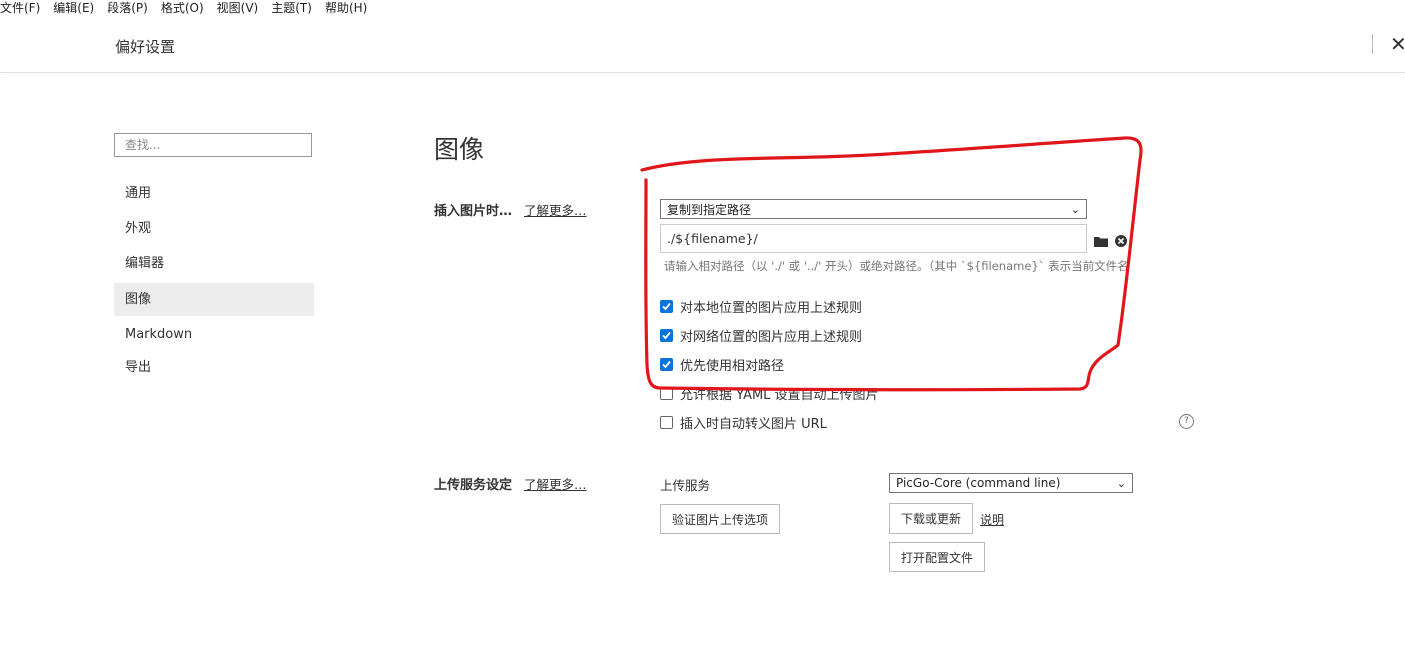 The height and width of the screenshot is (654, 1405). I want to click on menu-format: 格式(O), so click(182, 8).